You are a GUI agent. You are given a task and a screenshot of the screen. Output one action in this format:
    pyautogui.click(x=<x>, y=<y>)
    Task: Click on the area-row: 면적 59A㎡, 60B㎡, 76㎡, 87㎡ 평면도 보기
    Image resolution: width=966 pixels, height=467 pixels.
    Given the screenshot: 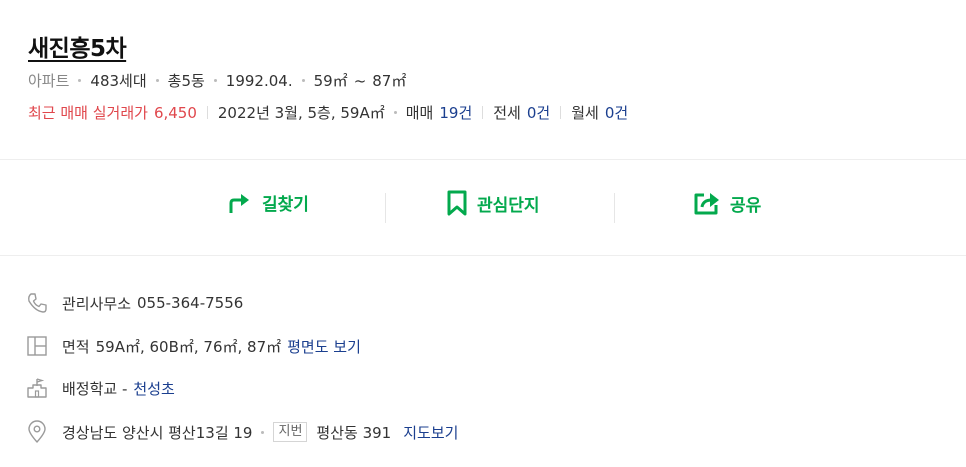 What is the action you would take?
    pyautogui.click(x=193, y=346)
    